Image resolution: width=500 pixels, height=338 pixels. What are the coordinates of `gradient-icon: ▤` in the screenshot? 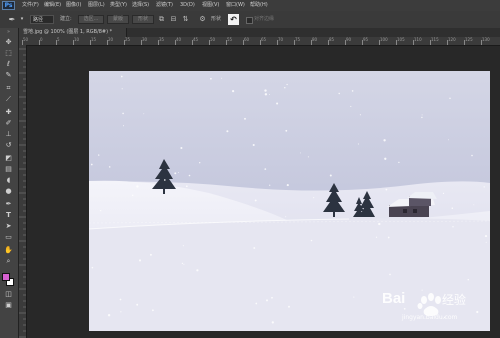 It's located at (8, 169).